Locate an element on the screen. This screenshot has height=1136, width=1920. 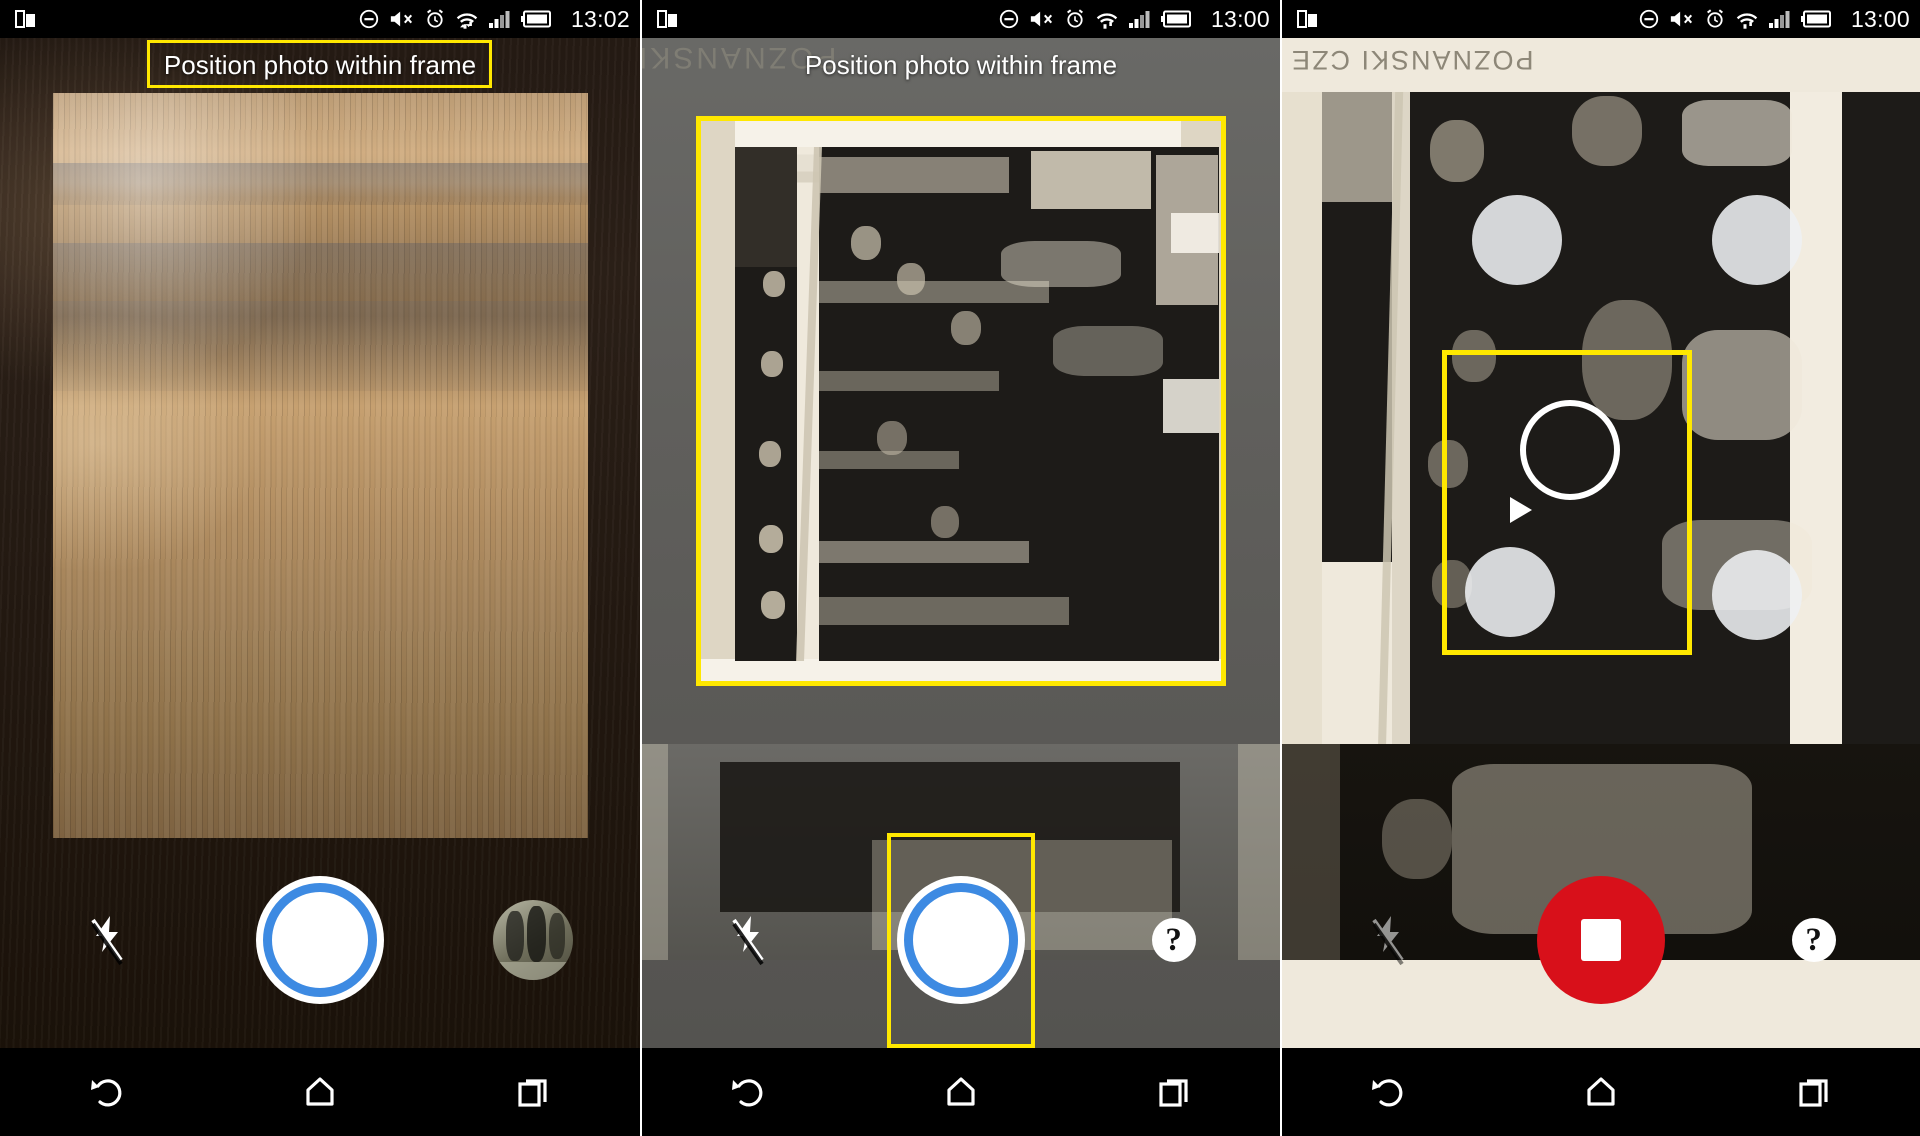
help-button-2: ? is located at coordinates (1173, 940).